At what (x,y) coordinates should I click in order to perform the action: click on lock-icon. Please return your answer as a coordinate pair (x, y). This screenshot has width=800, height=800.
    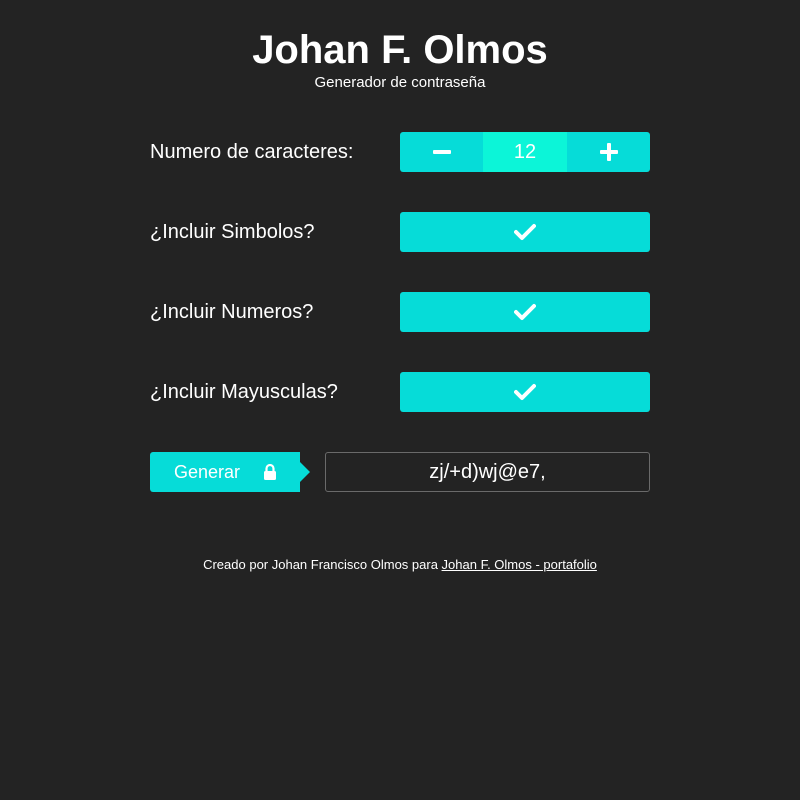
    Looking at the image, I should click on (270, 472).